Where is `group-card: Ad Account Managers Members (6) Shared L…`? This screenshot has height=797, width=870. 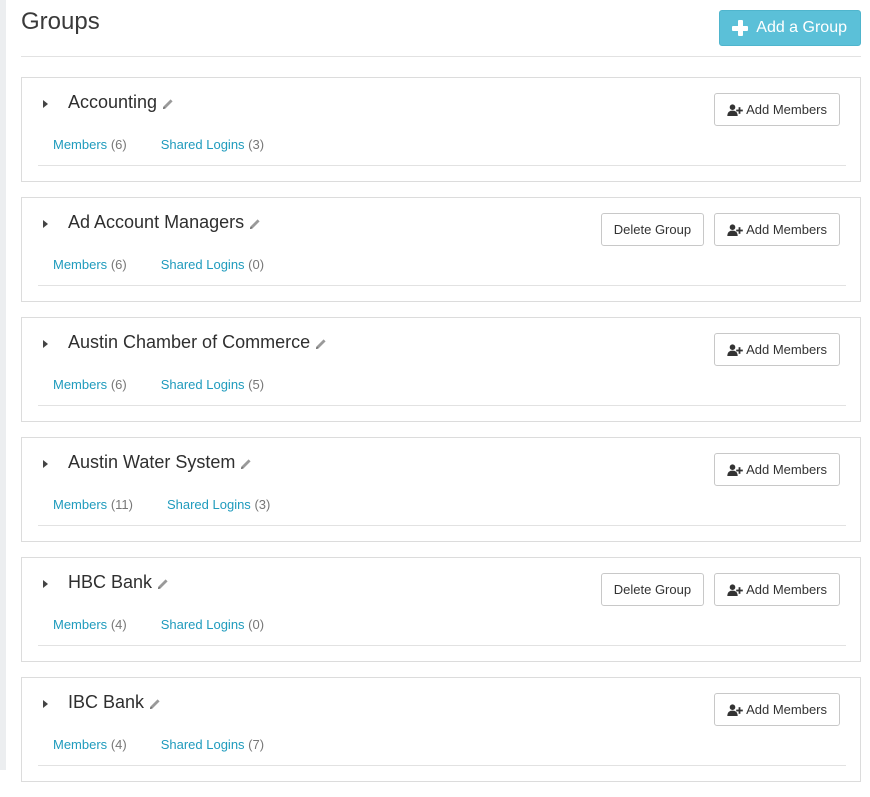 group-card: Ad Account Managers Members (6) Shared L… is located at coordinates (441, 249).